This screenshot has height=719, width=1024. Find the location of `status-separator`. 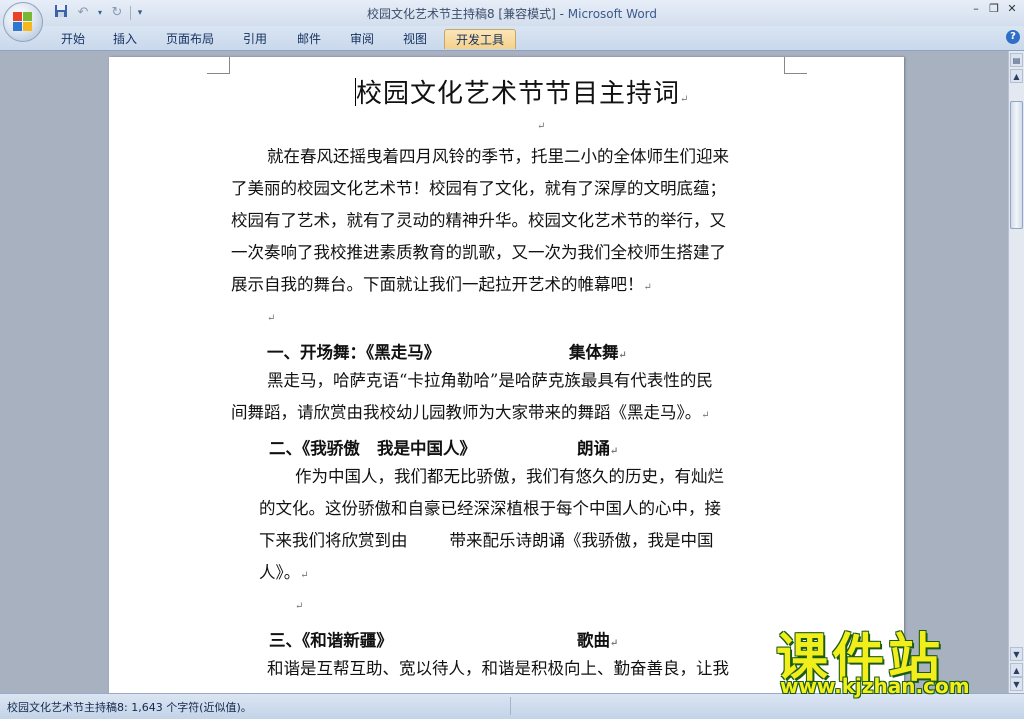

status-separator is located at coordinates (510, 706).